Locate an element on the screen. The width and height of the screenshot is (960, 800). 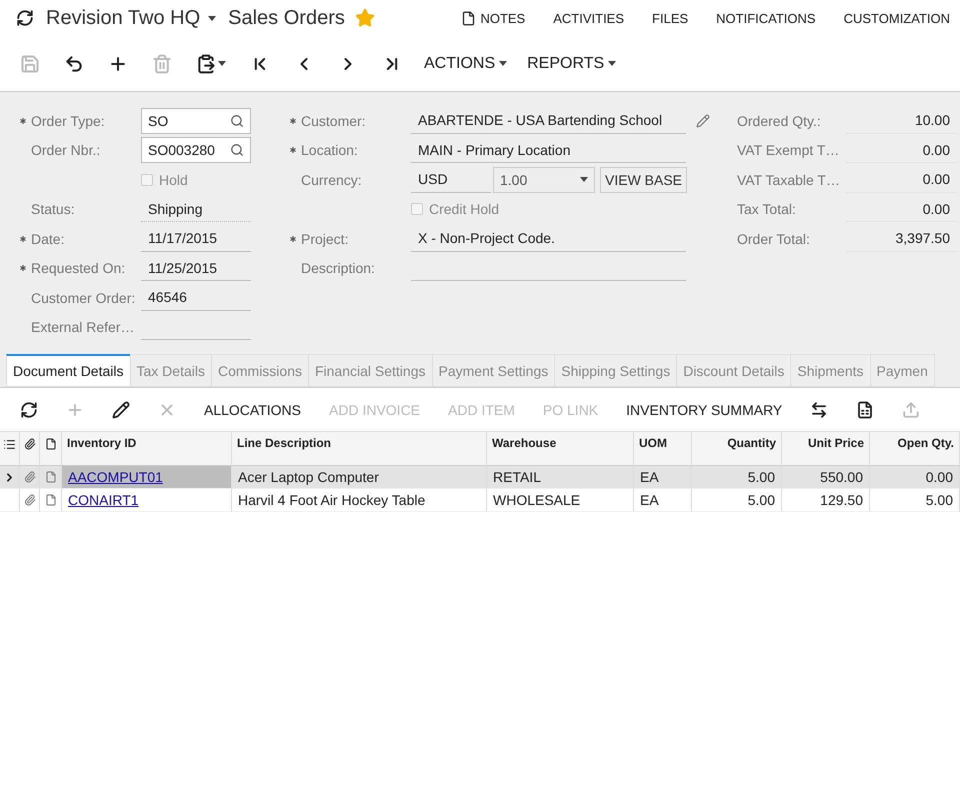
field-label: Order Type: is located at coordinates (68, 120).